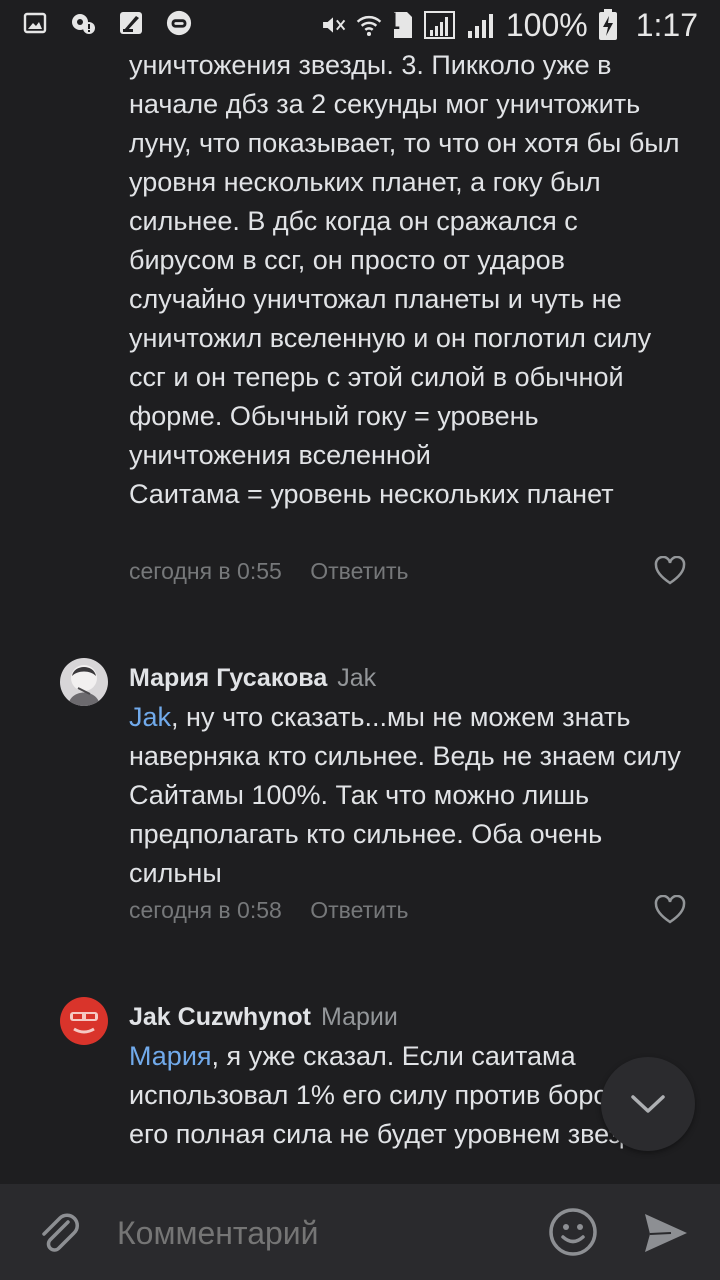 Image resolution: width=720 pixels, height=1280 pixels. Describe the element at coordinates (546, 25) in the screenshot. I see `battery-percent: 100%` at that location.